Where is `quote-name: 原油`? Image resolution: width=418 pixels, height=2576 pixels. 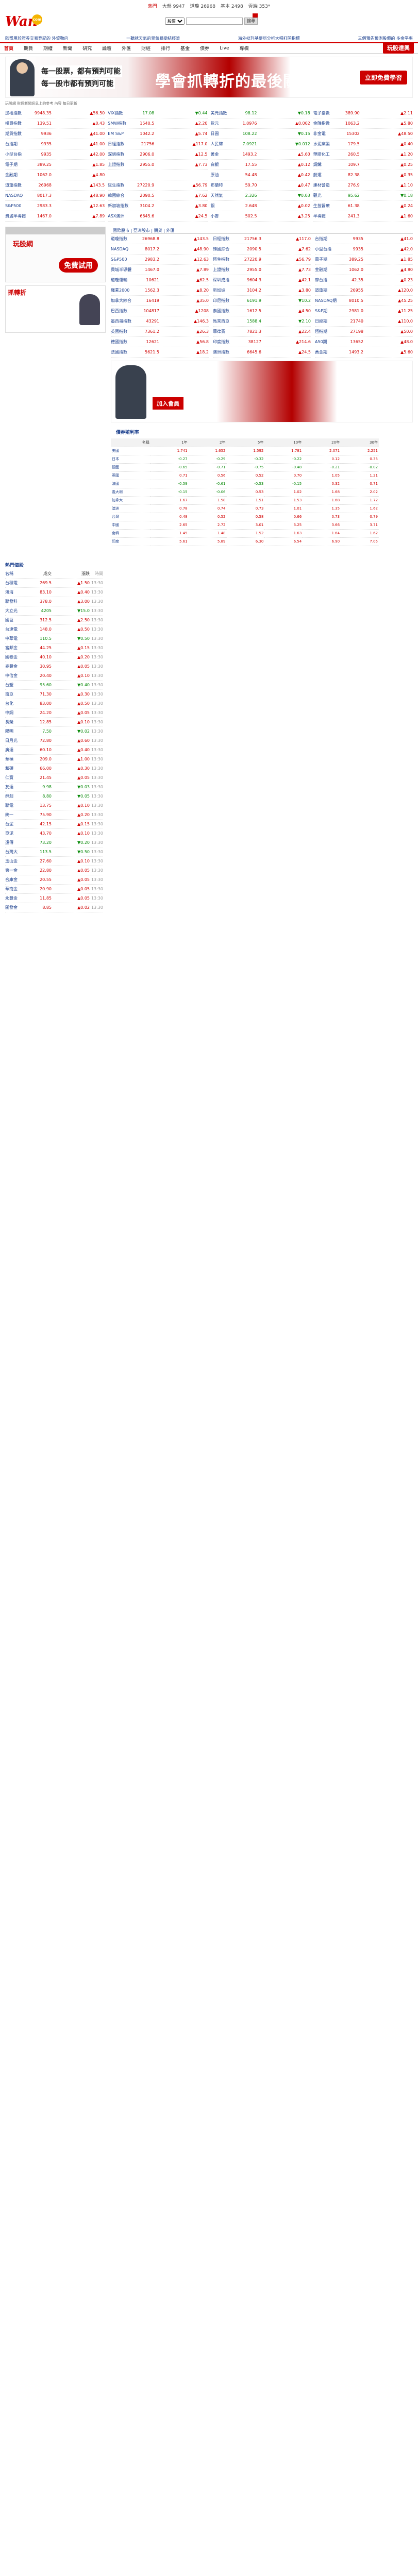 quote-name: 原油 is located at coordinates (223, 175).